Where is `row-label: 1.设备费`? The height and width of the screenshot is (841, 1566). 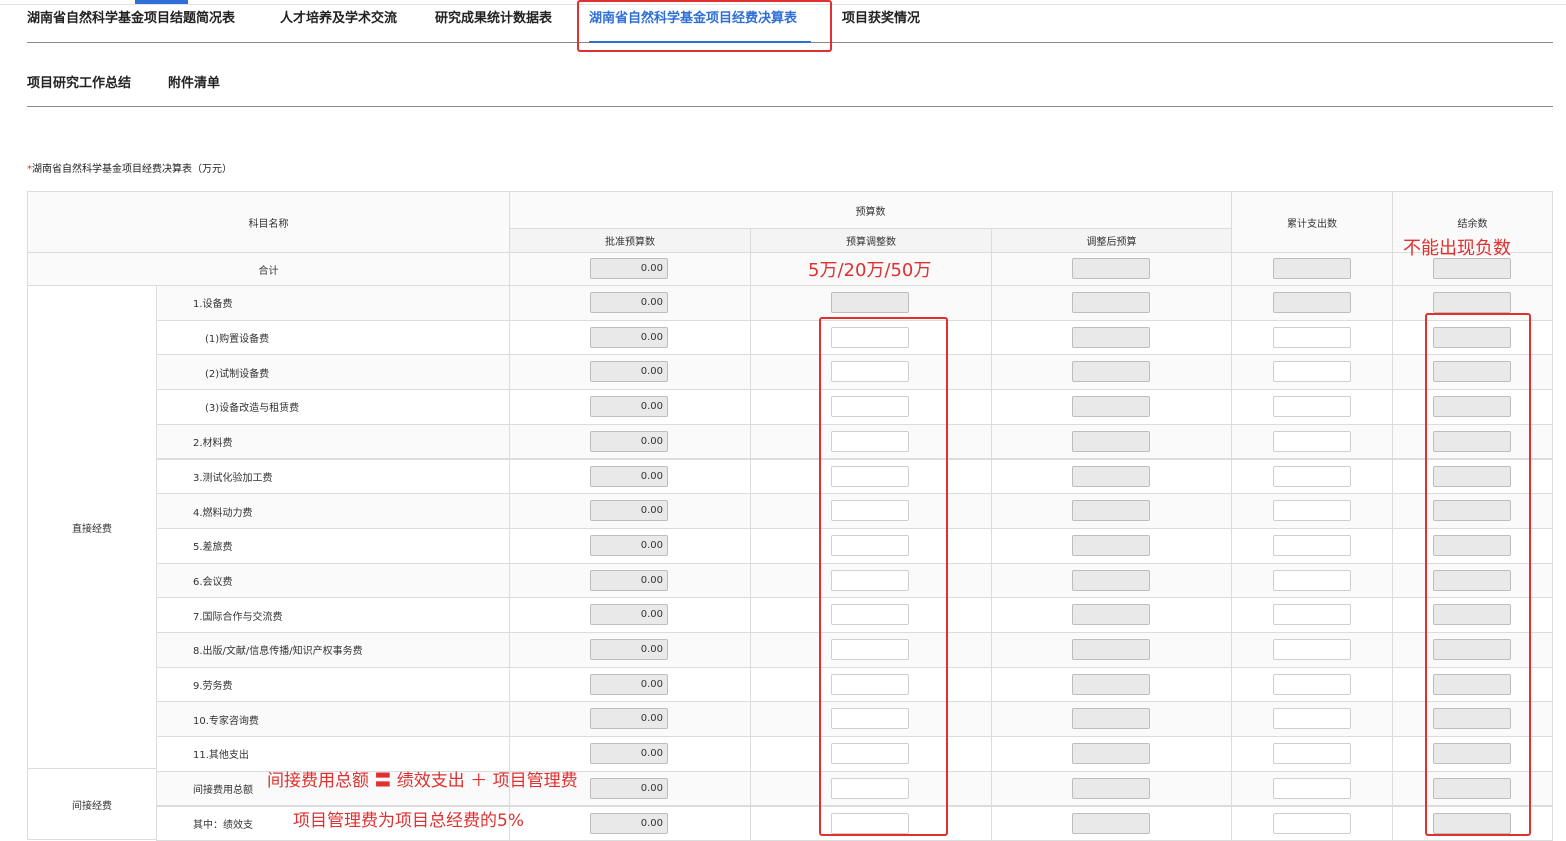
row-label: 1.设备费 is located at coordinates (333, 303).